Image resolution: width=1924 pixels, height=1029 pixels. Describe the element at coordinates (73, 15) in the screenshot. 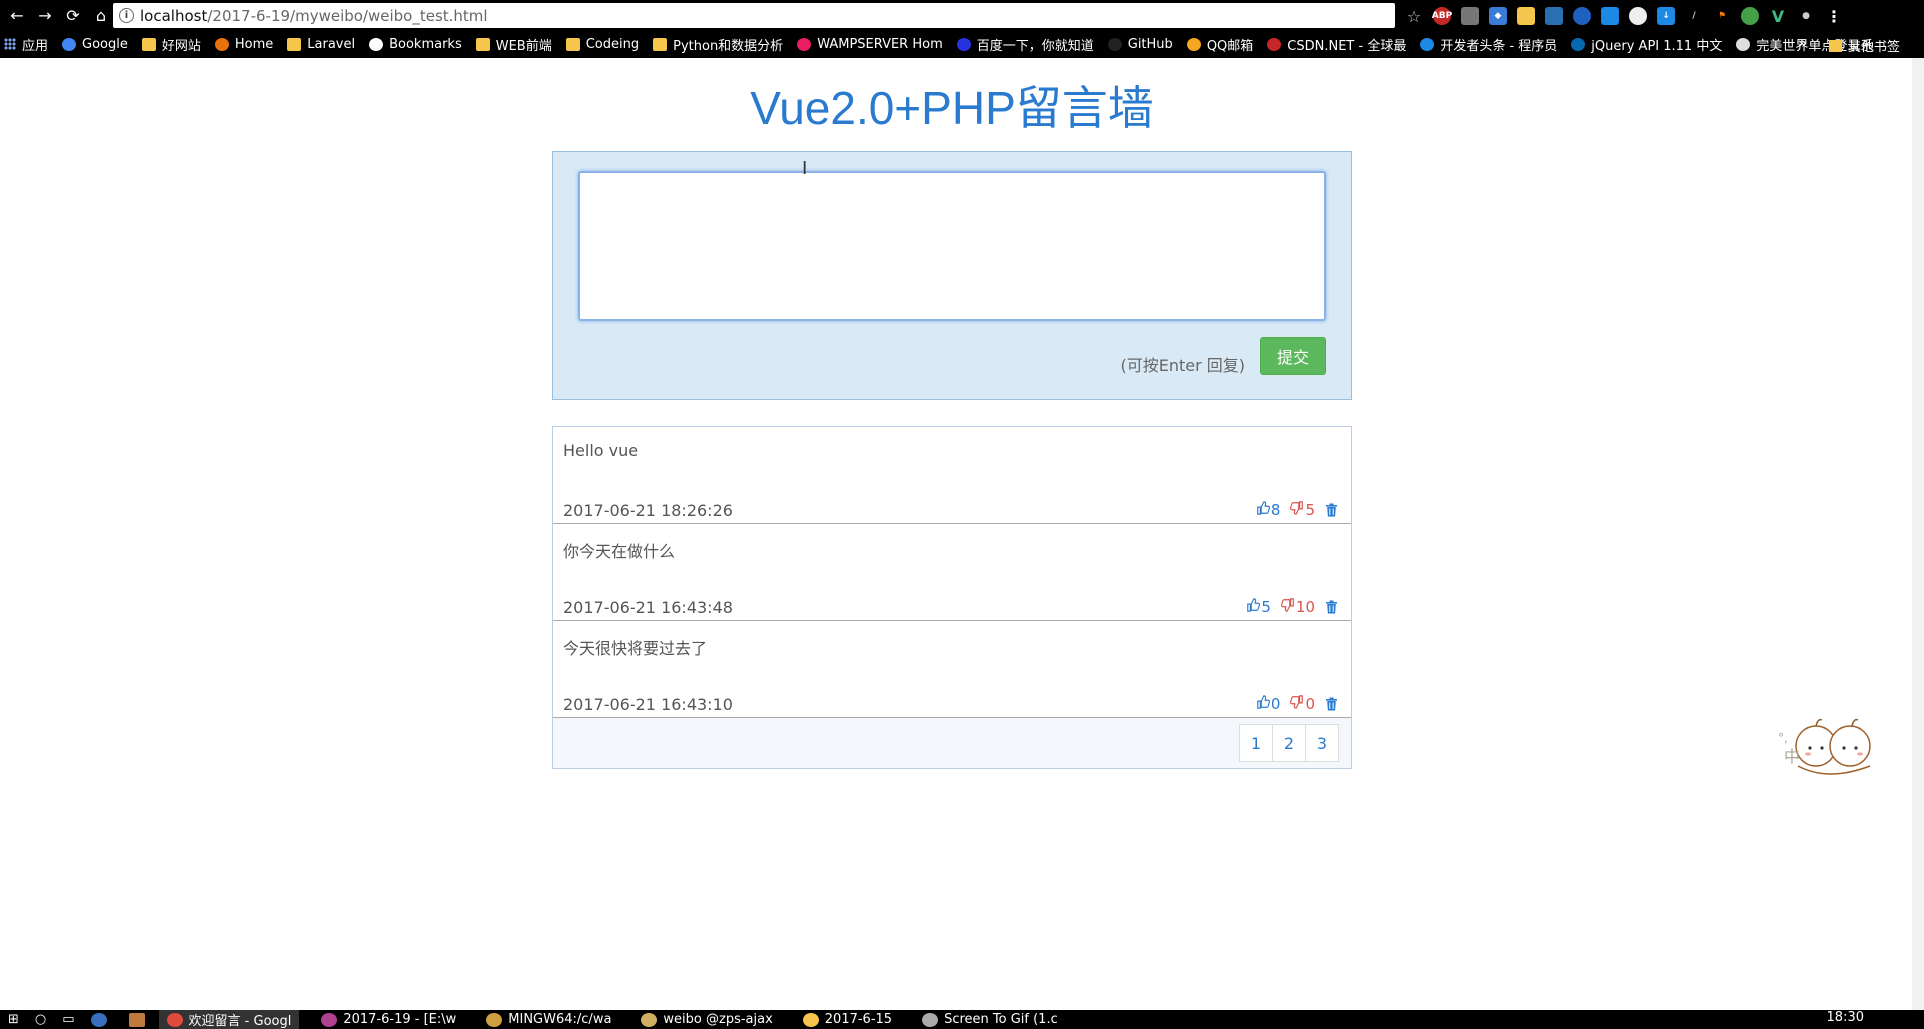

I see `reload-icon: ⟳` at that location.